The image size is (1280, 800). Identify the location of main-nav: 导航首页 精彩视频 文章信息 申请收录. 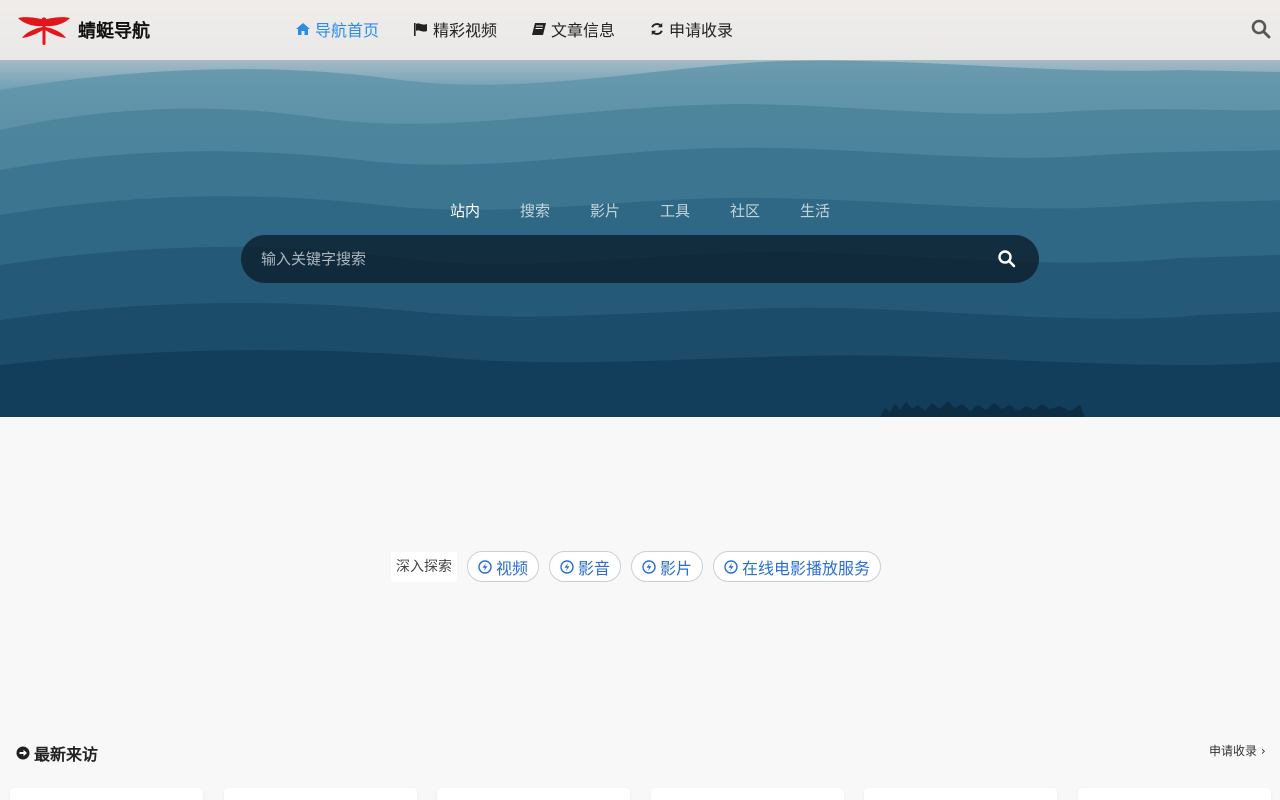
(531, 29).